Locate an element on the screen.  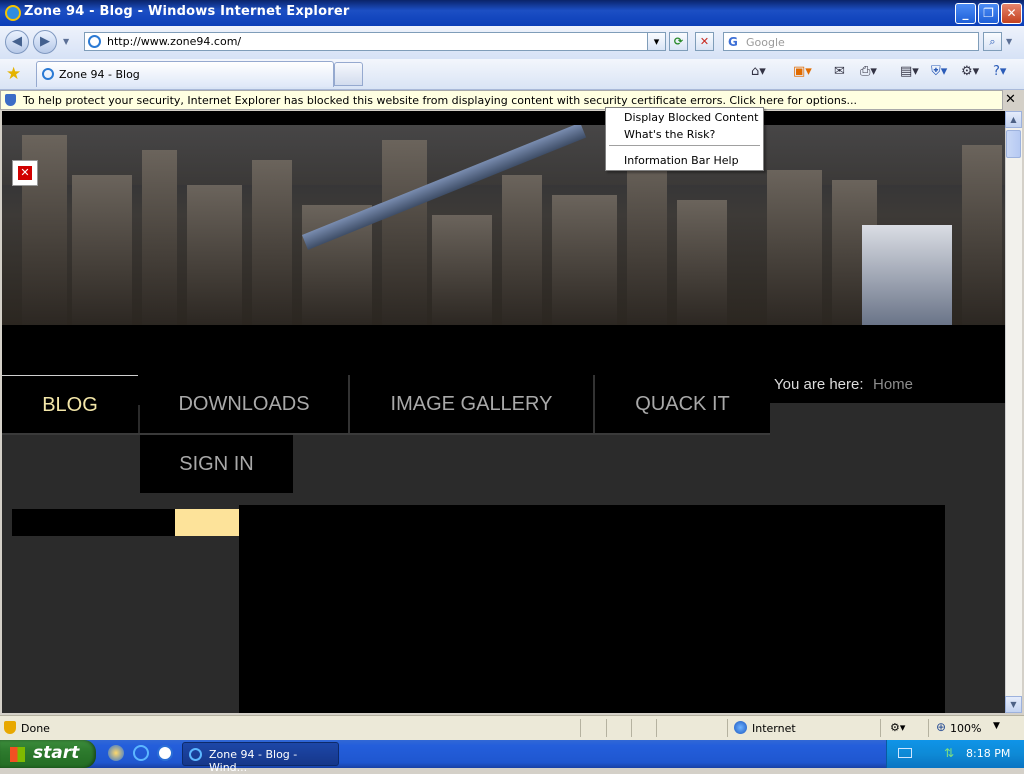
menu-item-whats-the-risk: What's the Risk? is located at coordinates (669, 134).